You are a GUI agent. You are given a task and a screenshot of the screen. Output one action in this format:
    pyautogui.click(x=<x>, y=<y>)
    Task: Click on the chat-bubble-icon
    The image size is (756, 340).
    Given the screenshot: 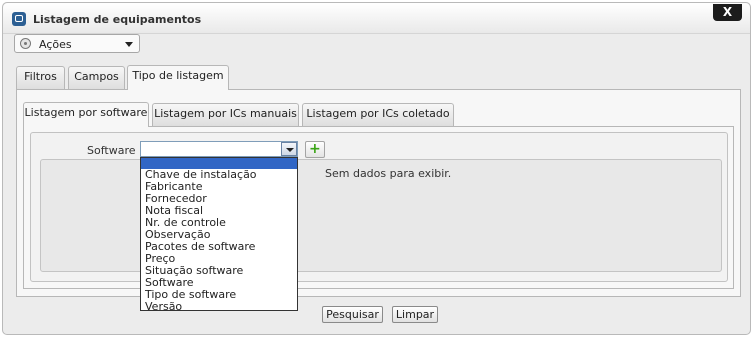 What is the action you would take?
    pyautogui.click(x=19, y=19)
    